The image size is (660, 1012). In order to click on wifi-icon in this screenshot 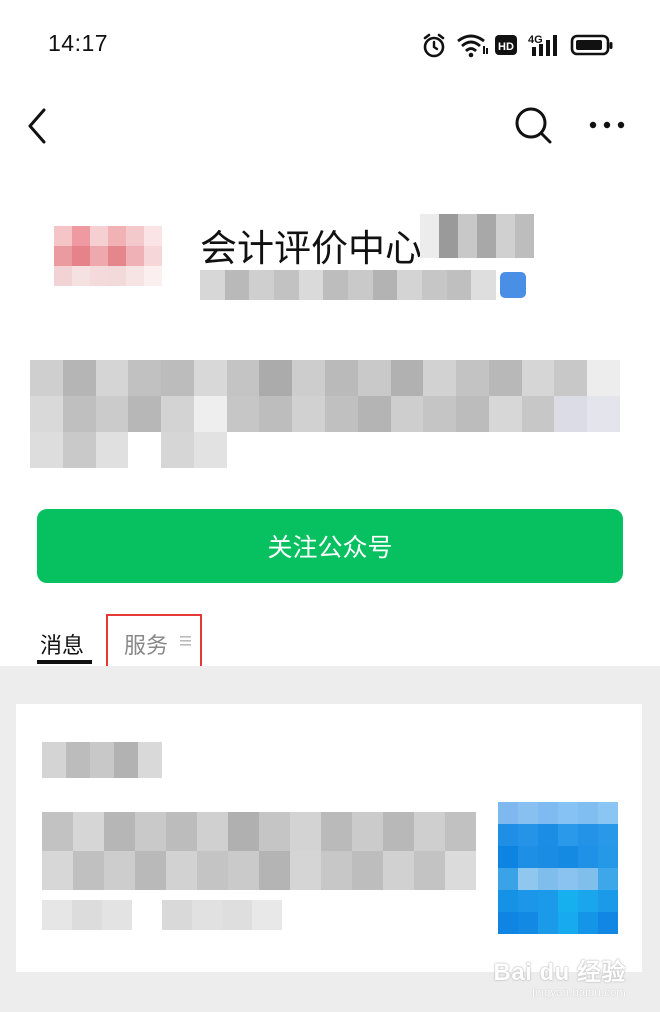, I will do `click(472, 46)`.